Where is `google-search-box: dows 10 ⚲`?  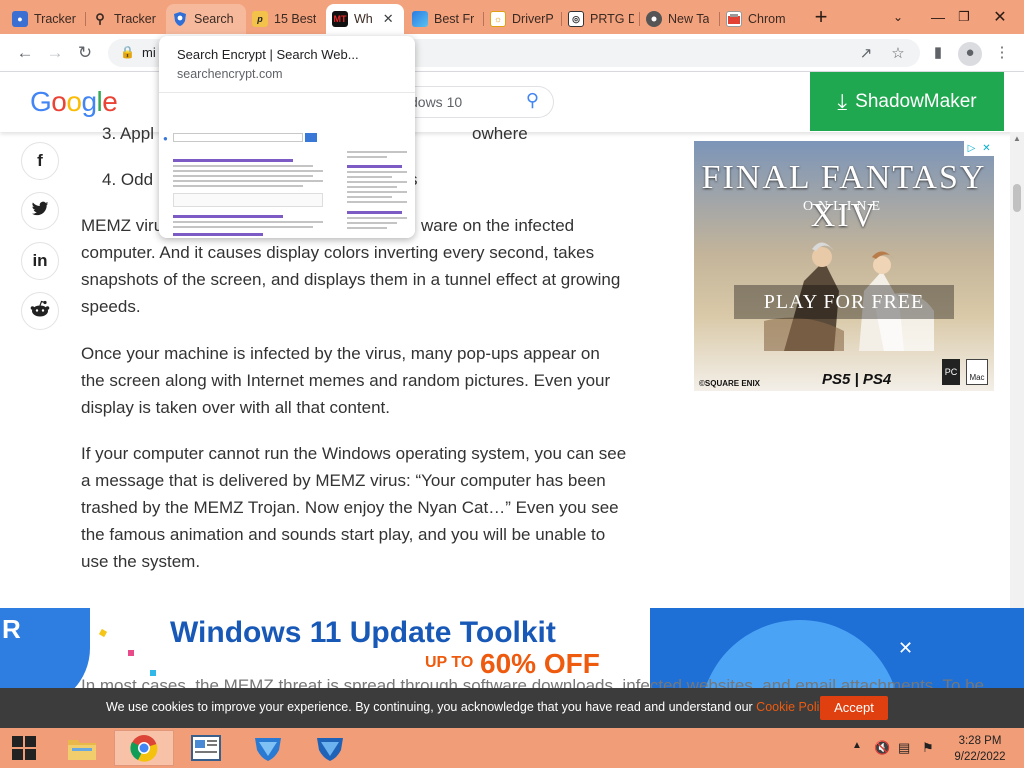 google-search-box: dows 10 ⚲ is located at coordinates (481, 102).